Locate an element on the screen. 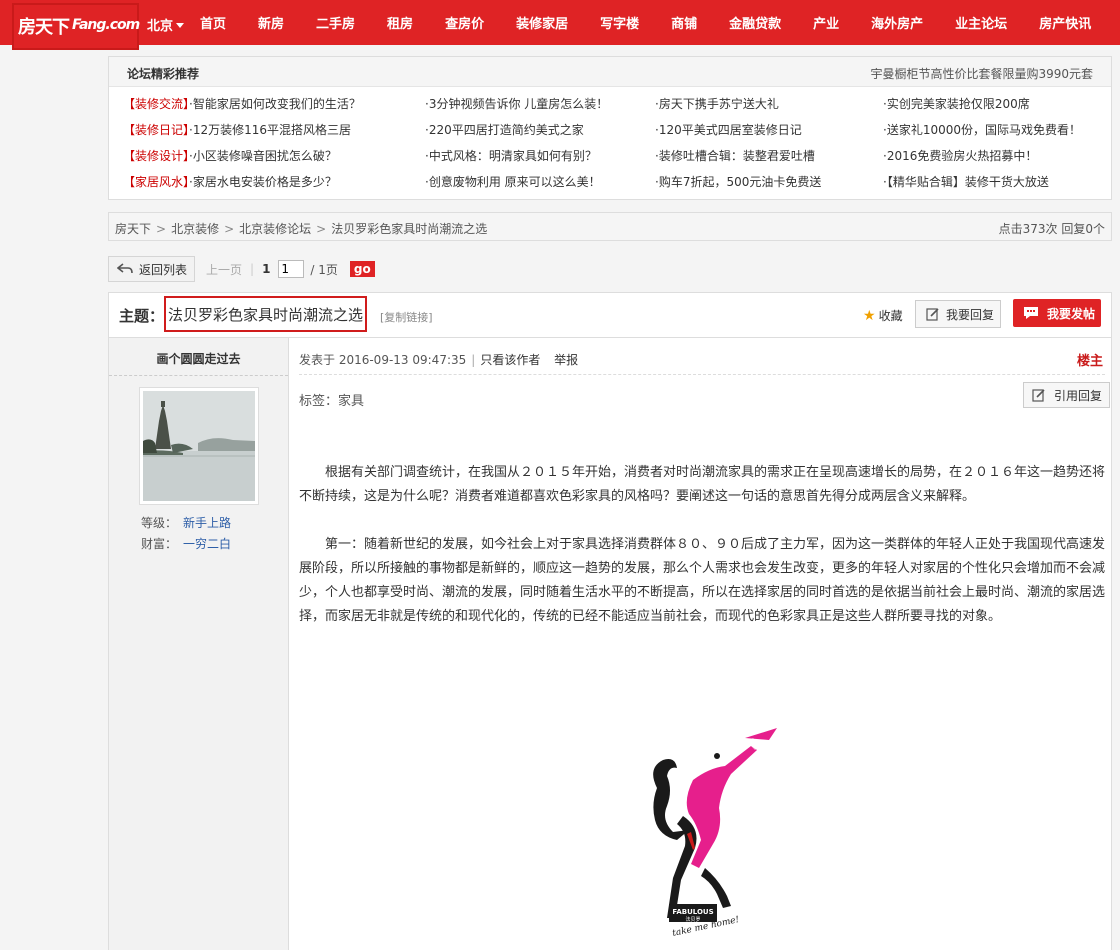 This screenshot has width=1120, height=950. nav-link-home-decor: 装修家居 is located at coordinates (542, 22).